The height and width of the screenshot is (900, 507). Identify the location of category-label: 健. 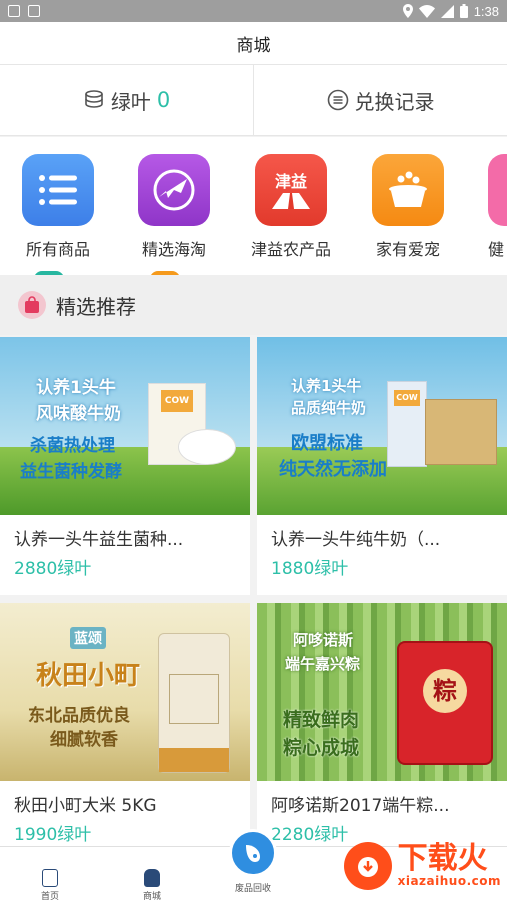
(496, 249).